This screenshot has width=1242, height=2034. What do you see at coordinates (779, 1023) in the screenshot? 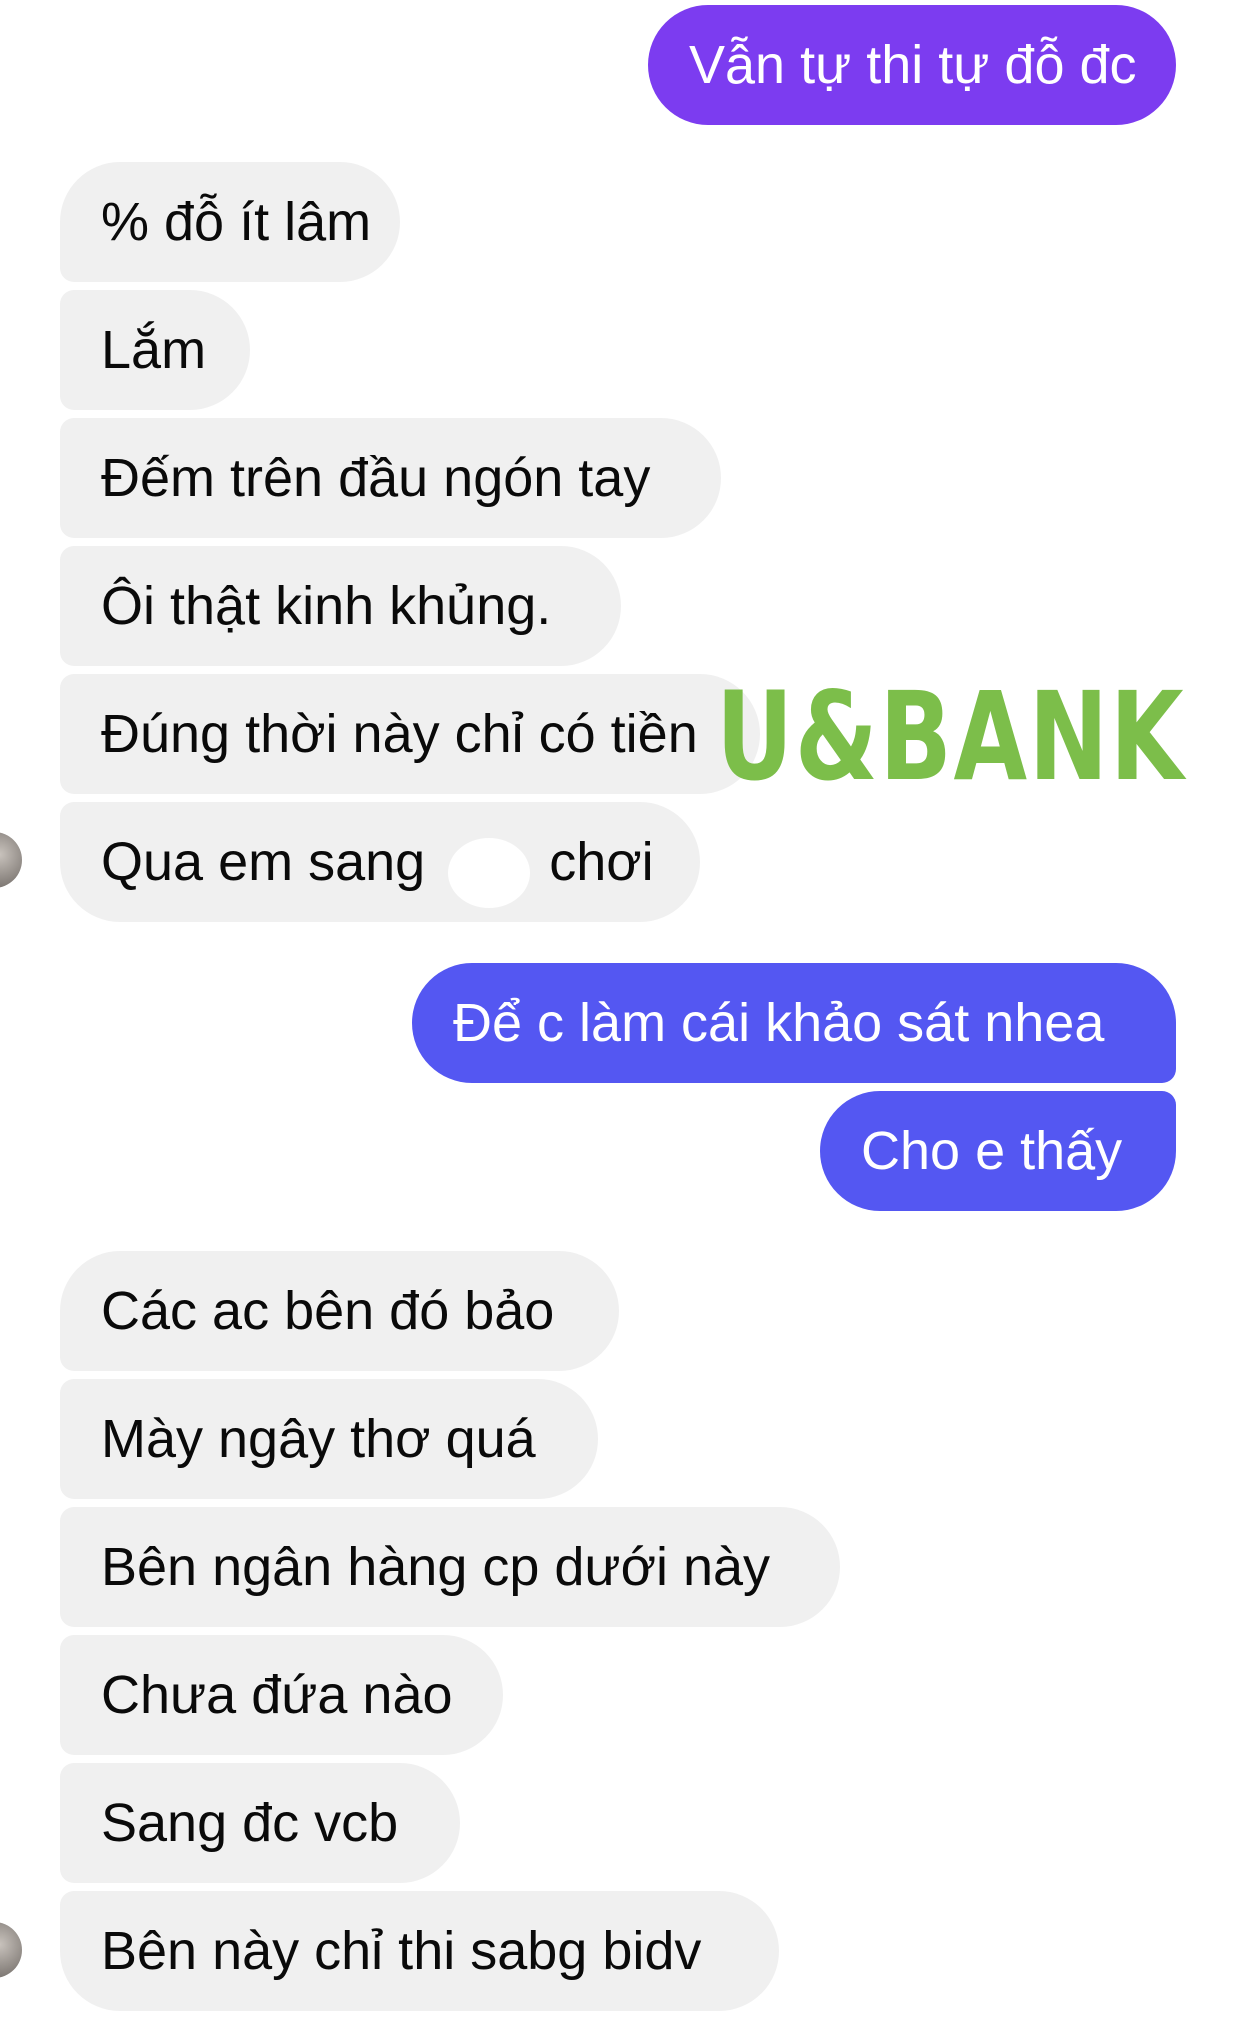
I see `message-text: Để c làm cái khảo sát nhea` at bounding box center [779, 1023].